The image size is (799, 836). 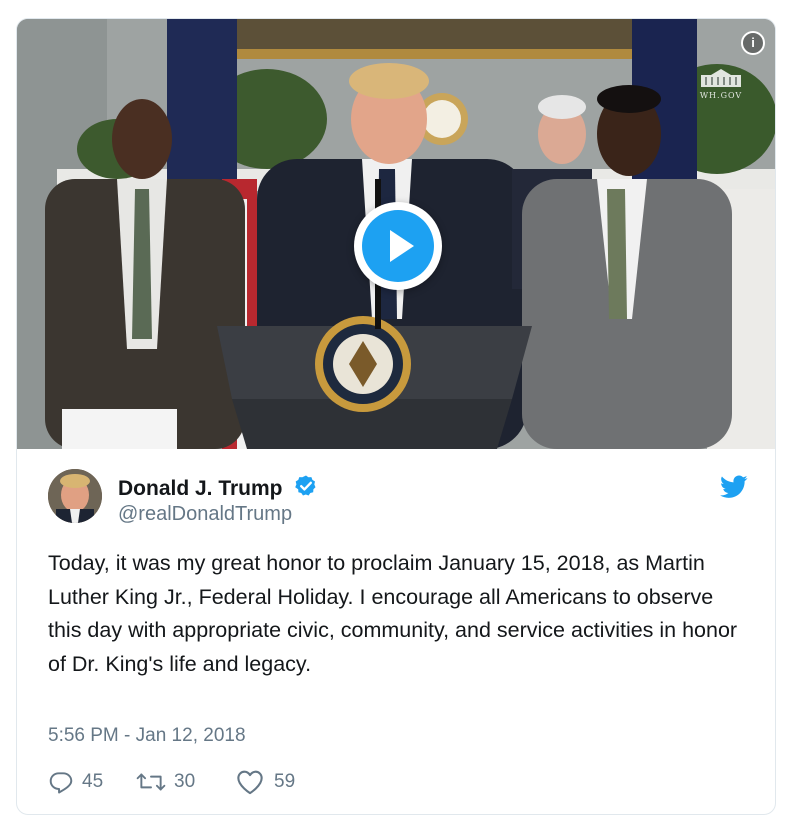 What do you see at coordinates (721, 95) in the screenshot?
I see `whitehouse-label: WH.GOV` at bounding box center [721, 95].